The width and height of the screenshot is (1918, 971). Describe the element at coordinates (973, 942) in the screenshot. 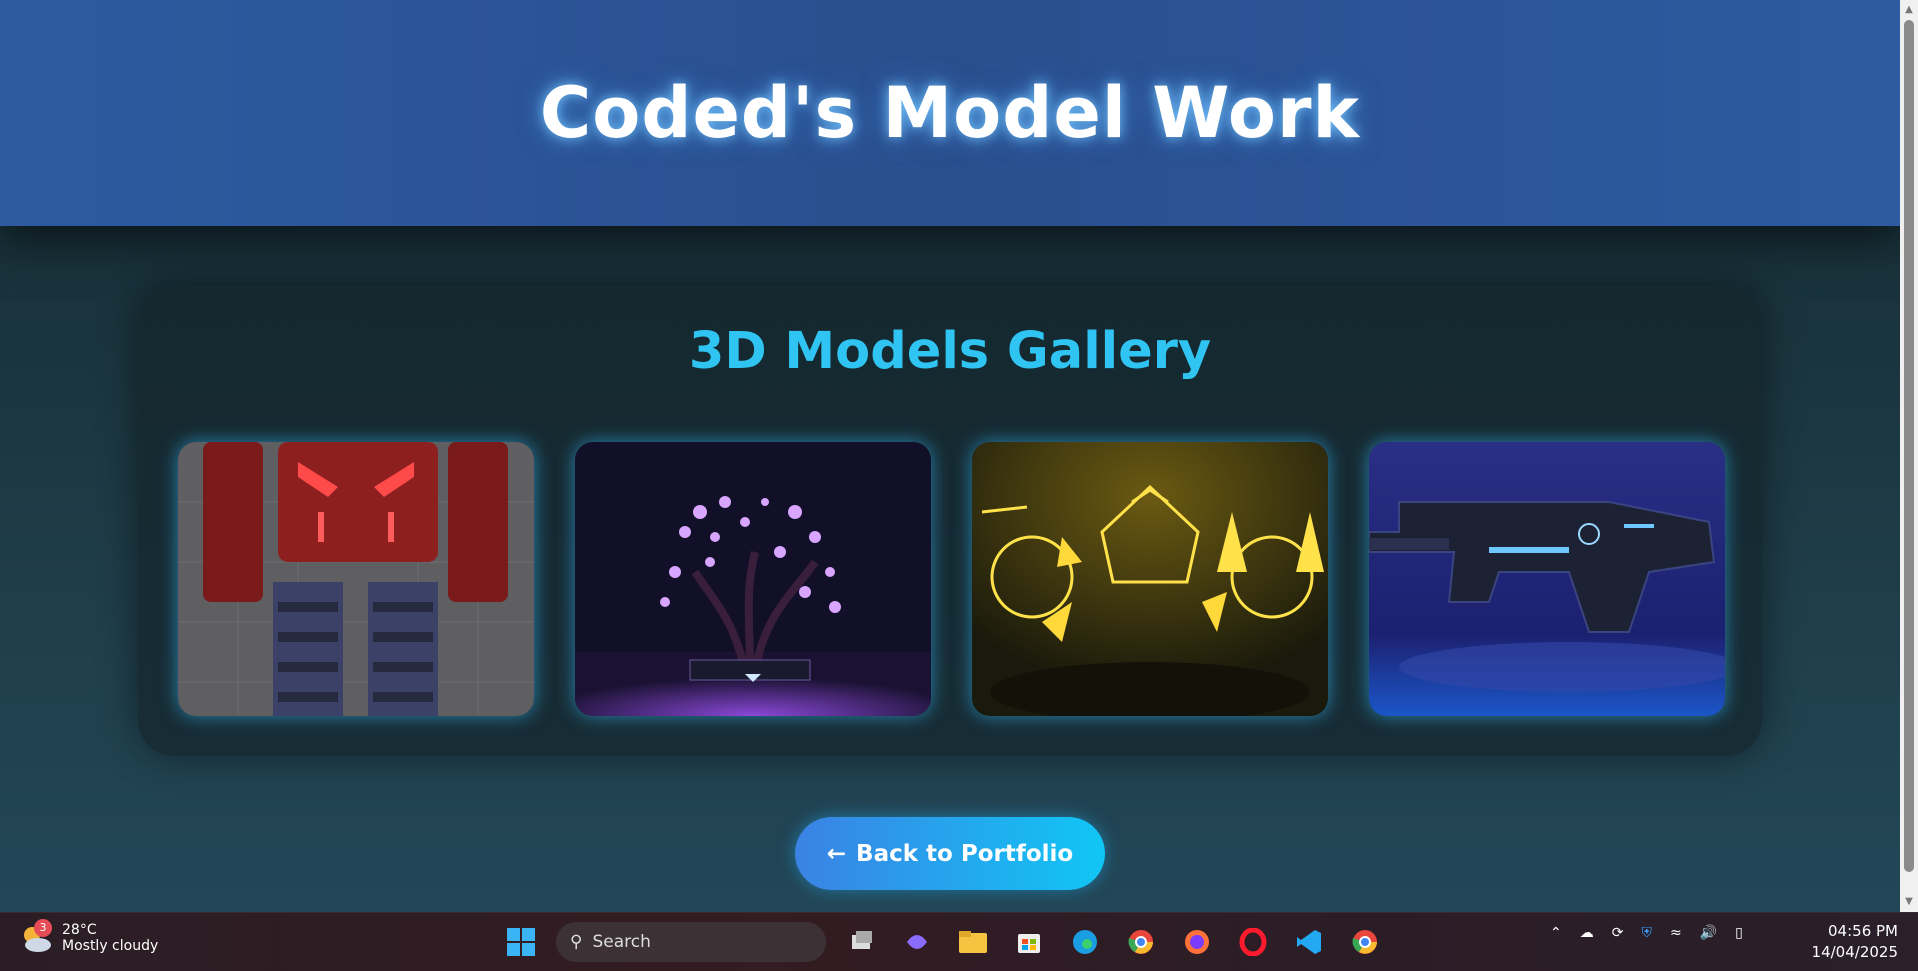

I see `file-explorer-icon` at that location.